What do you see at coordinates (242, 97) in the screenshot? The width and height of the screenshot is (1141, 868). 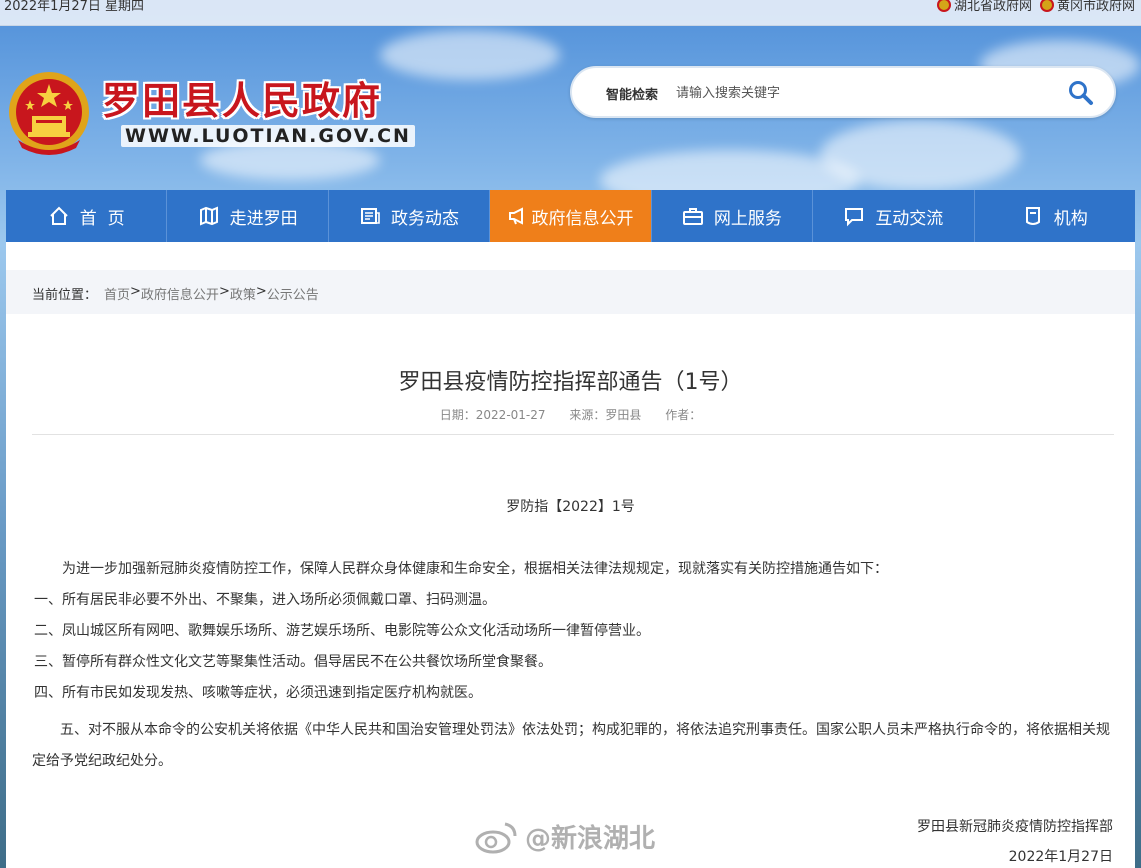 I see `site-title: 罗田县人民政府` at bounding box center [242, 97].